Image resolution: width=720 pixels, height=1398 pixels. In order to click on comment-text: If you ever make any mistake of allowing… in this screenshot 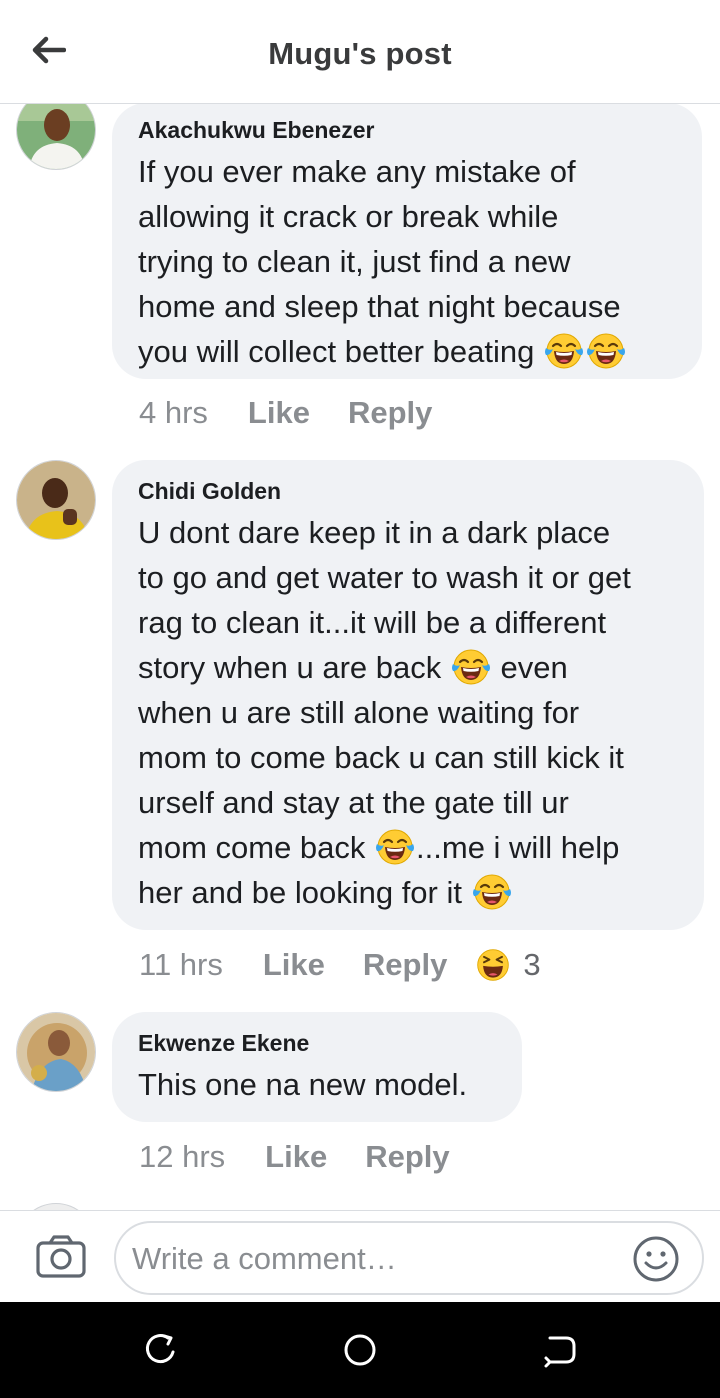, I will do `click(407, 261)`.